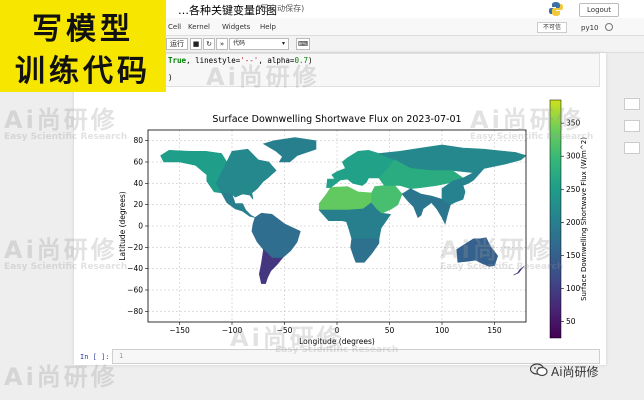 This screenshot has width=644, height=400. I want to click on autosave-status: (已自动保存), so click(281, 8).